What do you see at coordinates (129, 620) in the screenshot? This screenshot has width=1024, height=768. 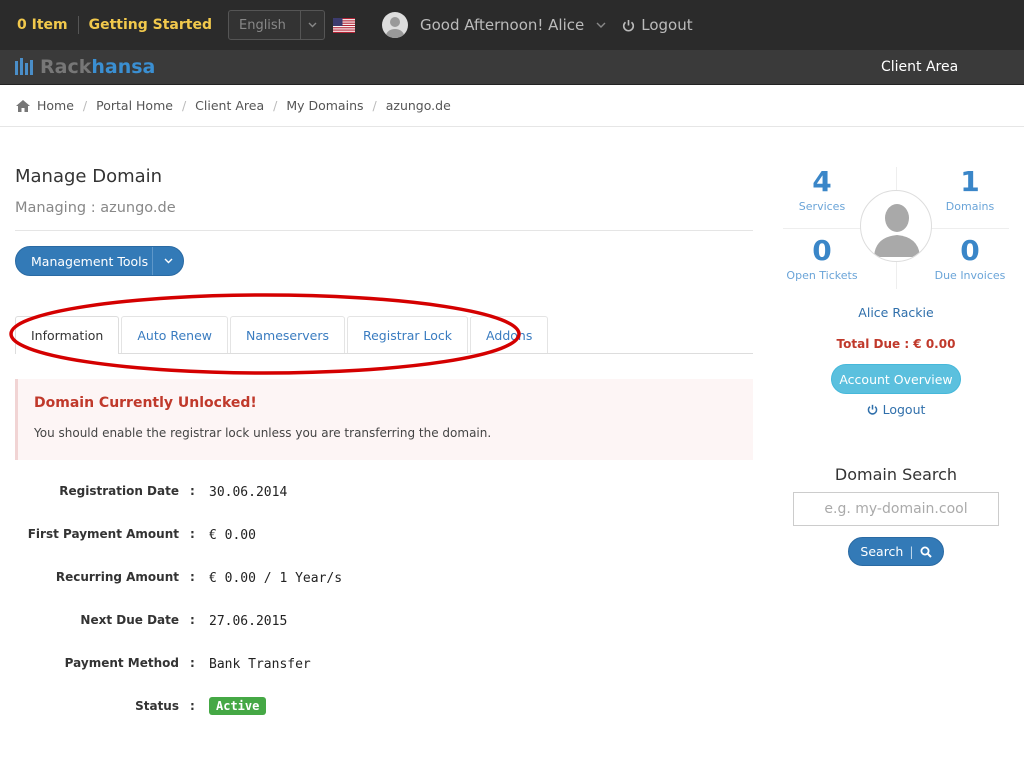 I see `info-label: Next Due Date` at bounding box center [129, 620].